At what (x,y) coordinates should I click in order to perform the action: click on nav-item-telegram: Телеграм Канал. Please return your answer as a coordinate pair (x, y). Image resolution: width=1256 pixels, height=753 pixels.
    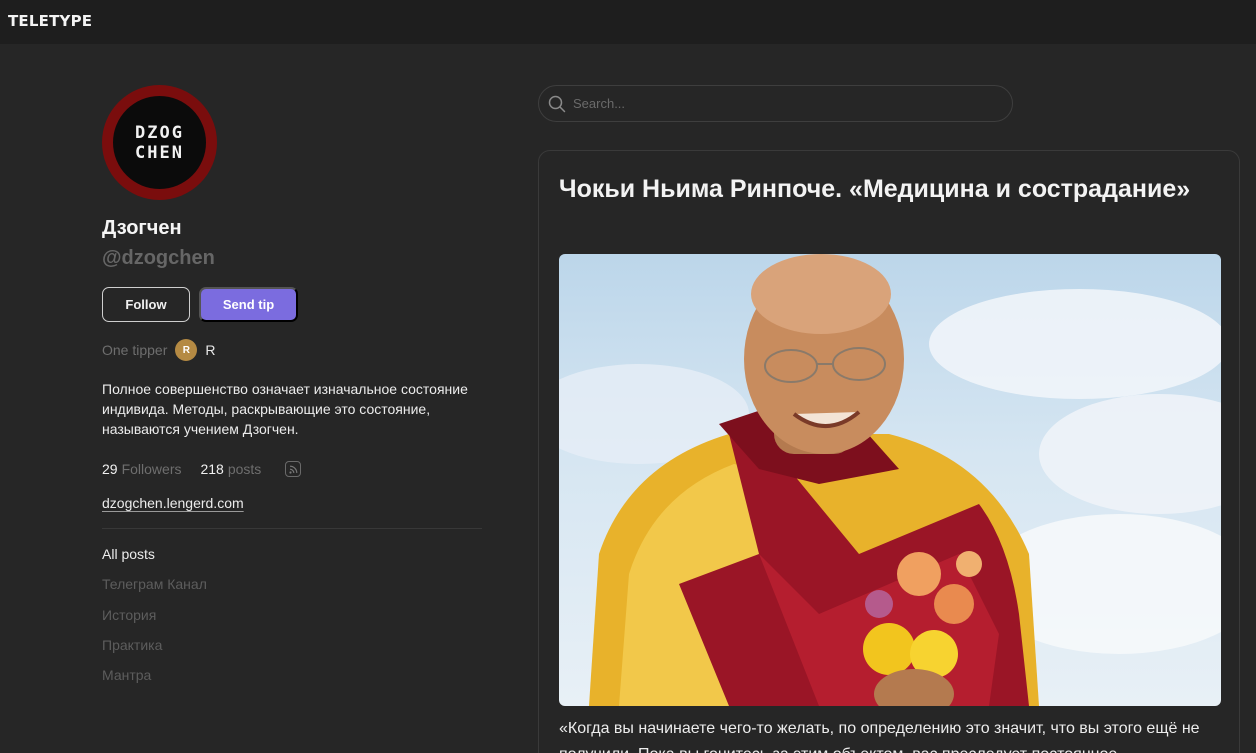
    Looking at the image, I should click on (154, 589).